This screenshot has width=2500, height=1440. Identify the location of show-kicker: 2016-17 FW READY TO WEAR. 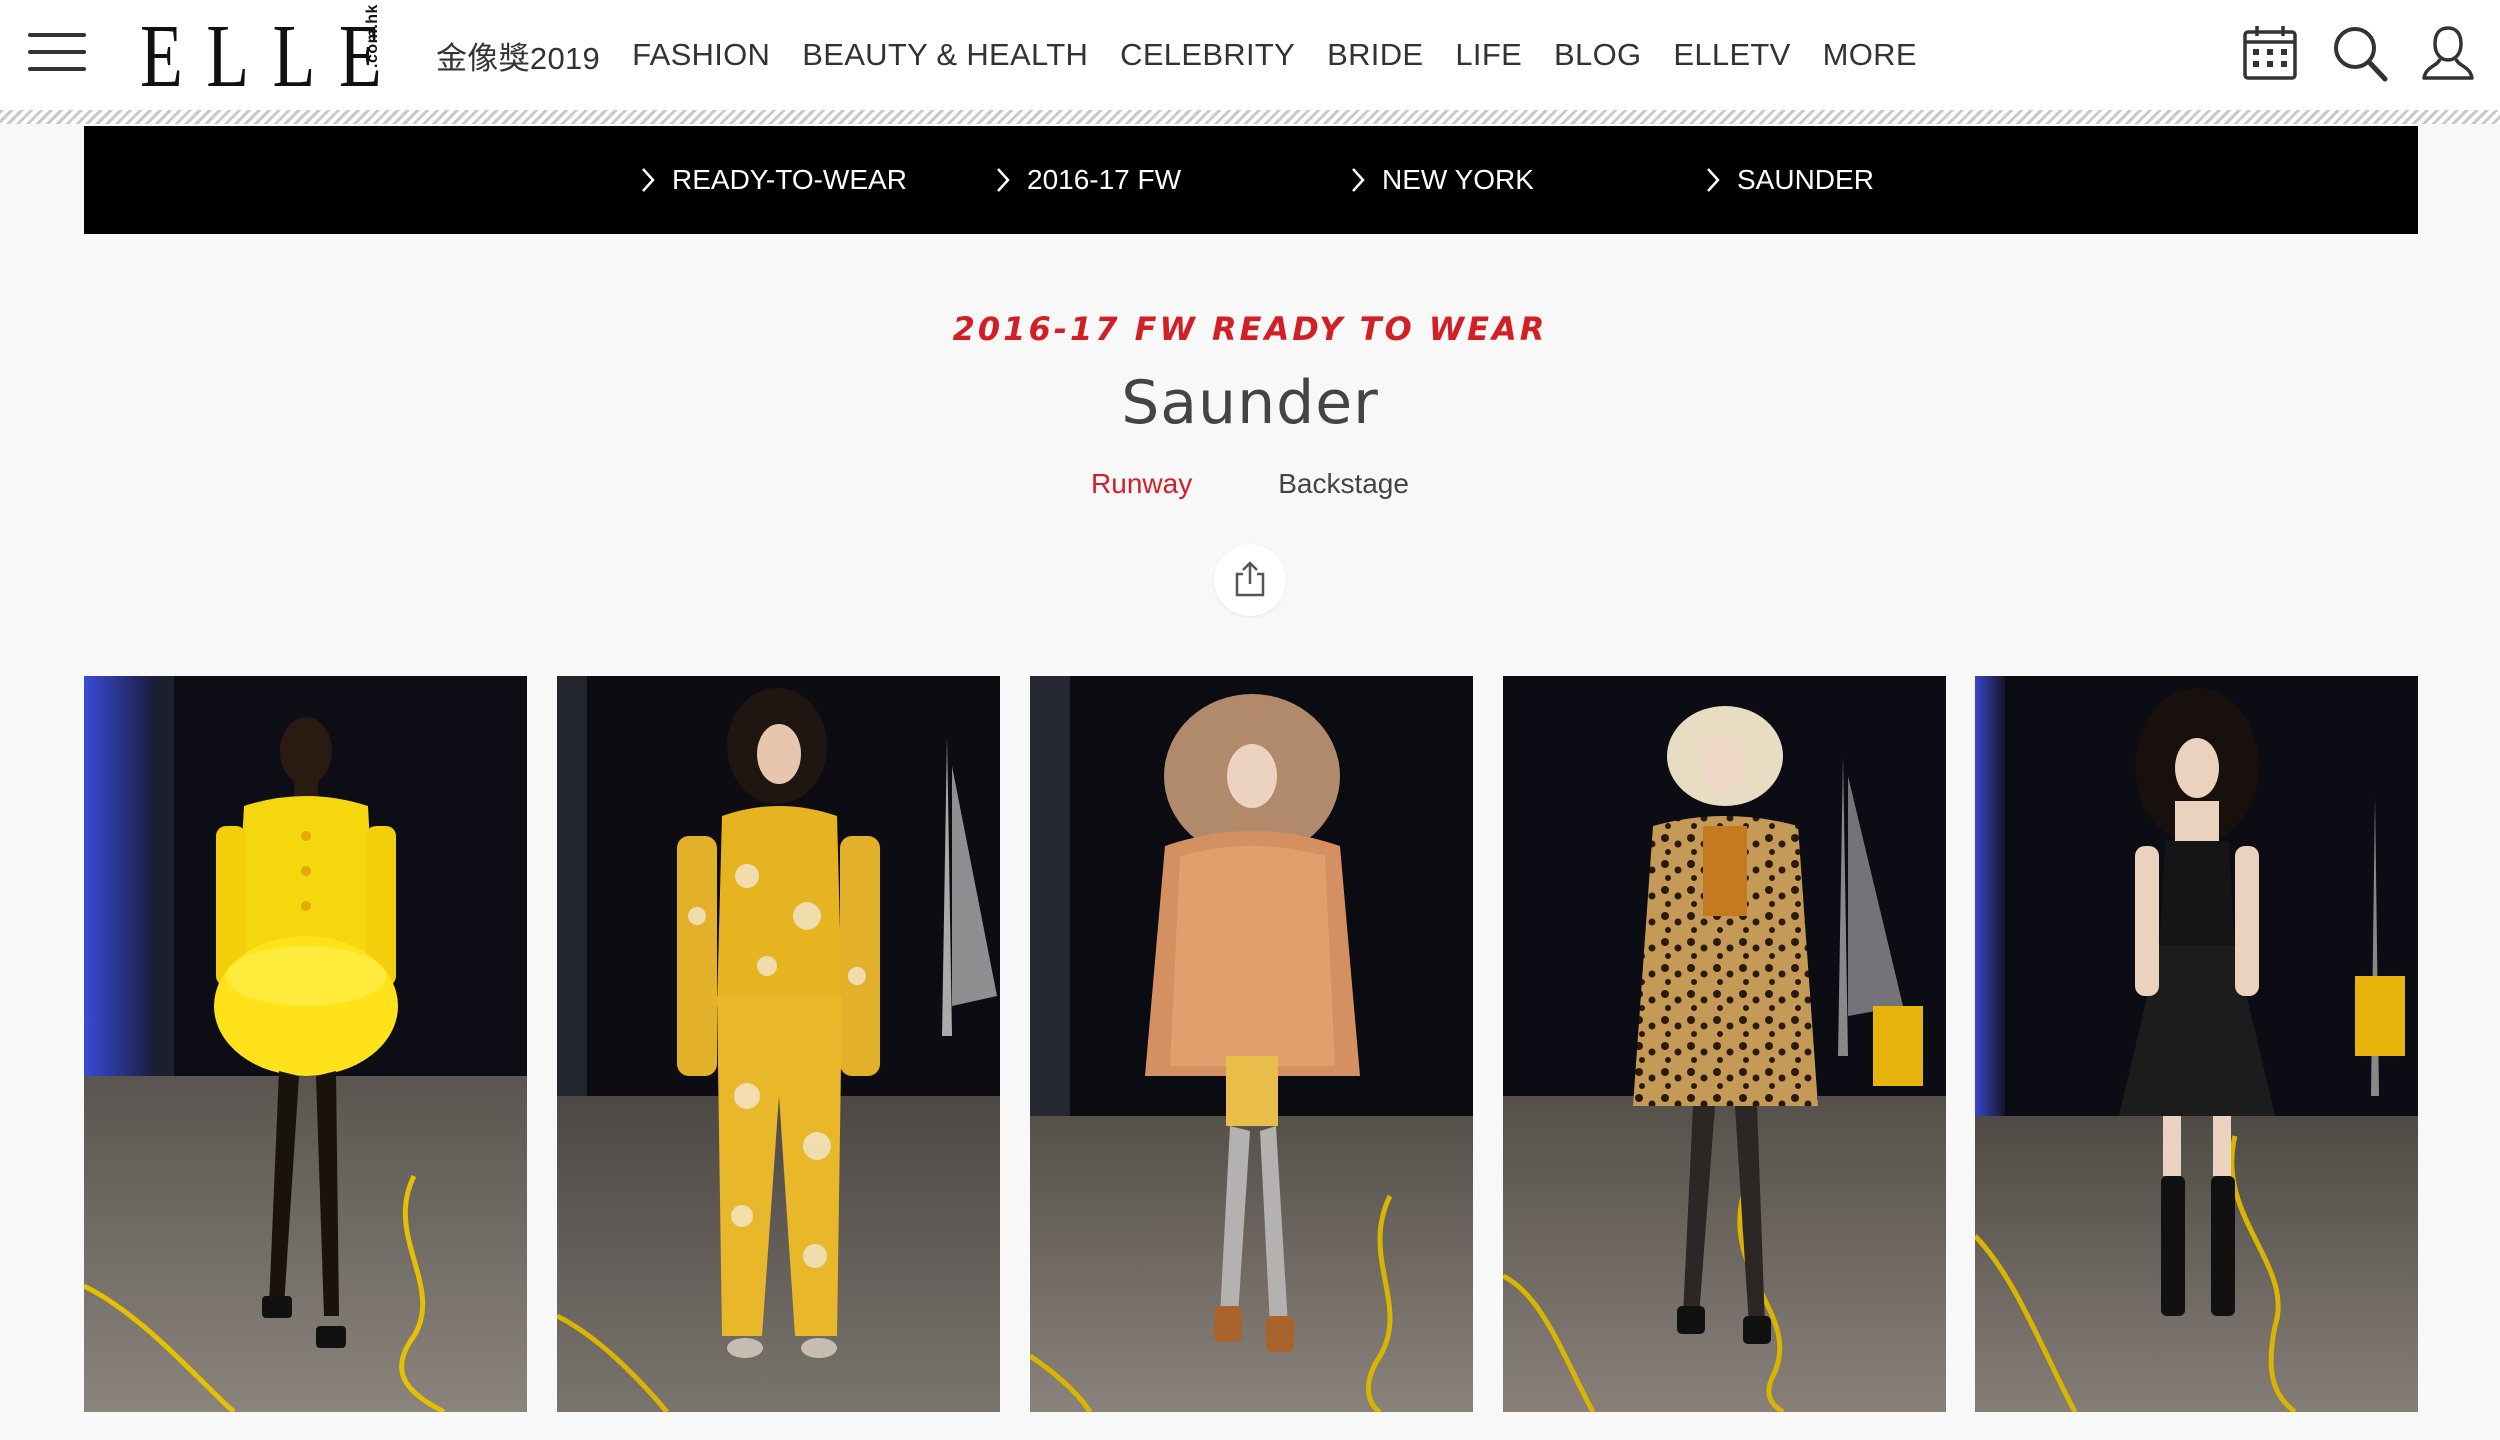
(1250, 329).